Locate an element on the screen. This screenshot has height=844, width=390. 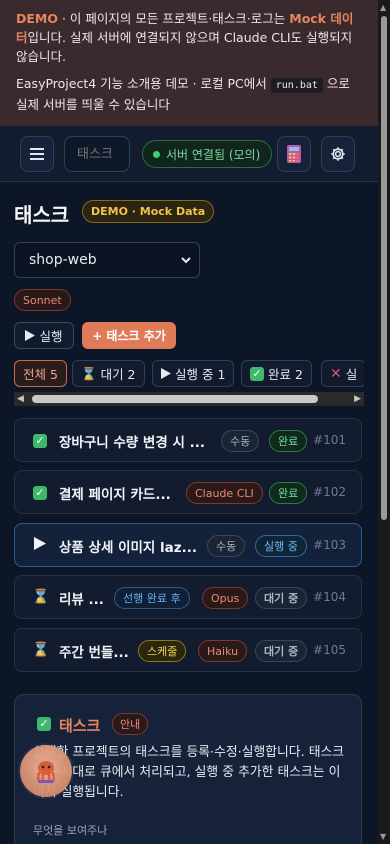
settings-button is located at coordinates (338, 154).